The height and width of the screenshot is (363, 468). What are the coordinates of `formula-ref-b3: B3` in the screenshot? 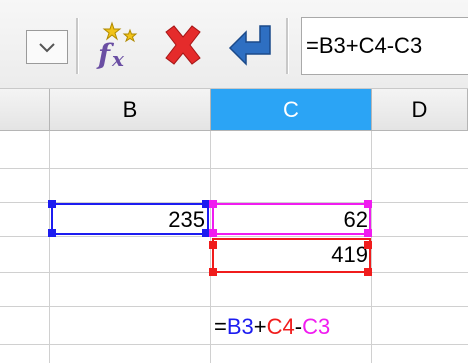 It's located at (240, 326).